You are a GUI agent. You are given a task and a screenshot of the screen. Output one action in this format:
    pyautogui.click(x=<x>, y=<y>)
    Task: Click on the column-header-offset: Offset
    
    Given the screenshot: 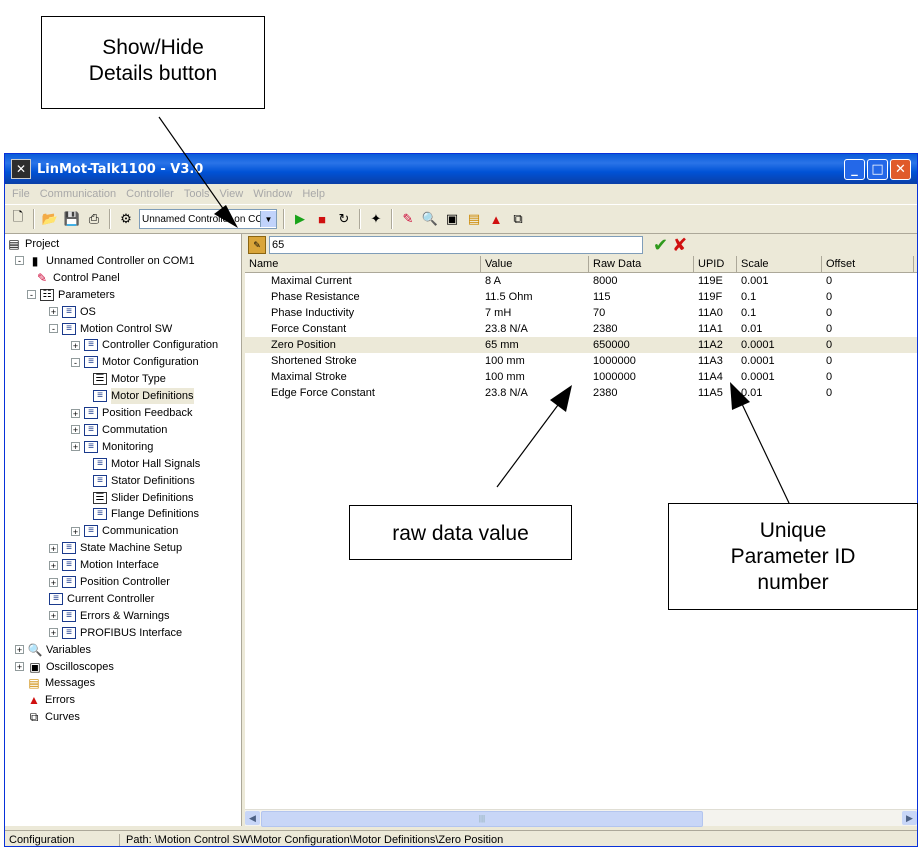 What is the action you would take?
    pyautogui.click(x=868, y=264)
    